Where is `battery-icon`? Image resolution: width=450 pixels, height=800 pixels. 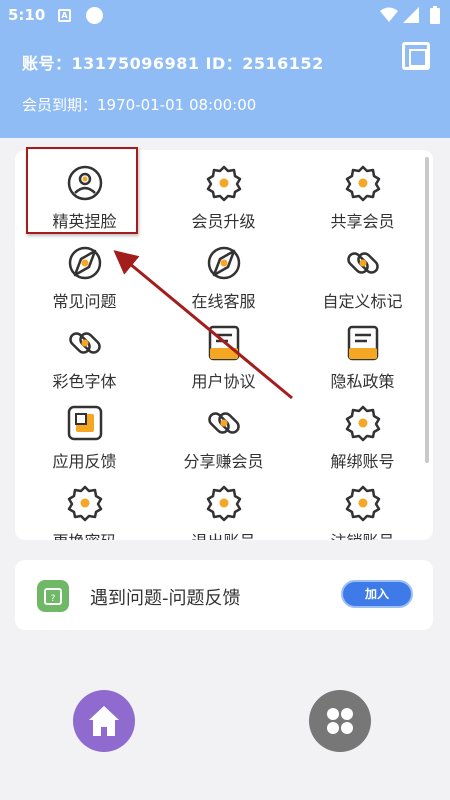
battery-icon is located at coordinates (435, 15).